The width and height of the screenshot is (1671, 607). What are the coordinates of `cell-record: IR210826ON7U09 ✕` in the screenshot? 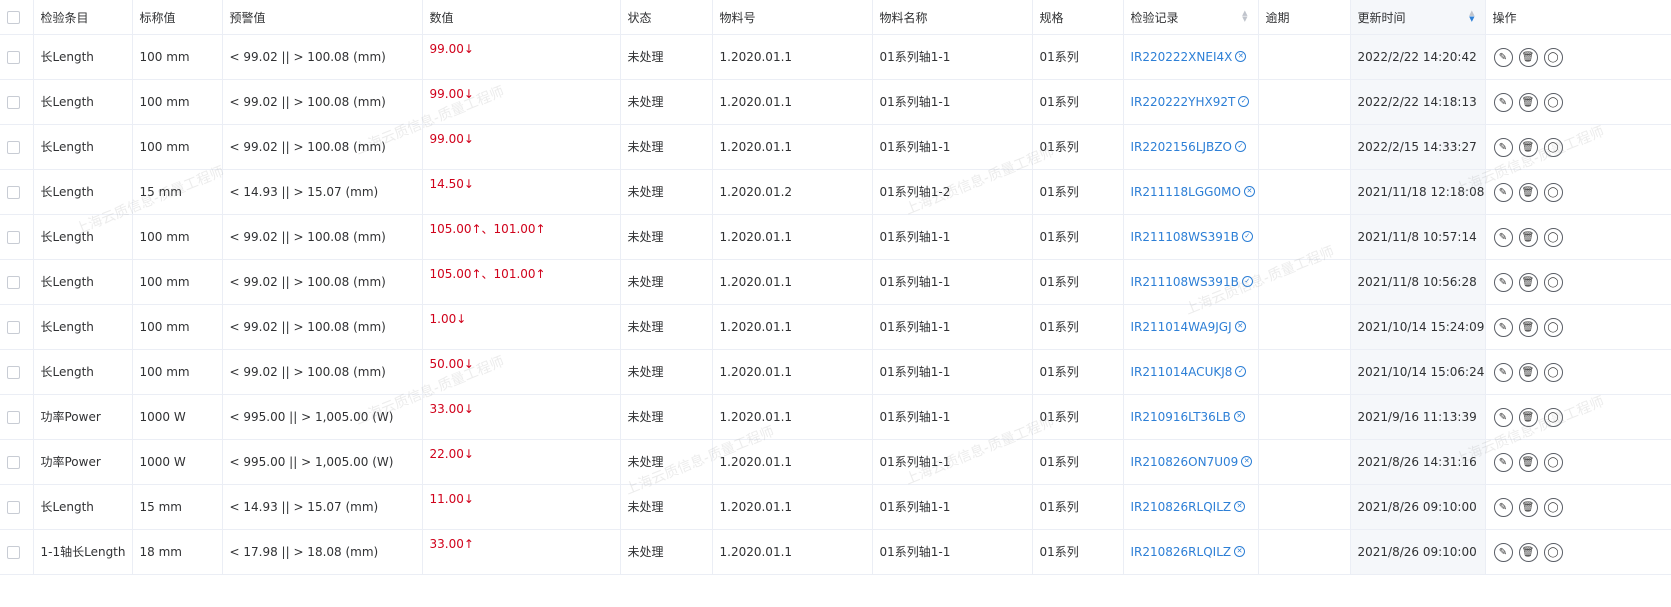 It's located at (1191, 462).